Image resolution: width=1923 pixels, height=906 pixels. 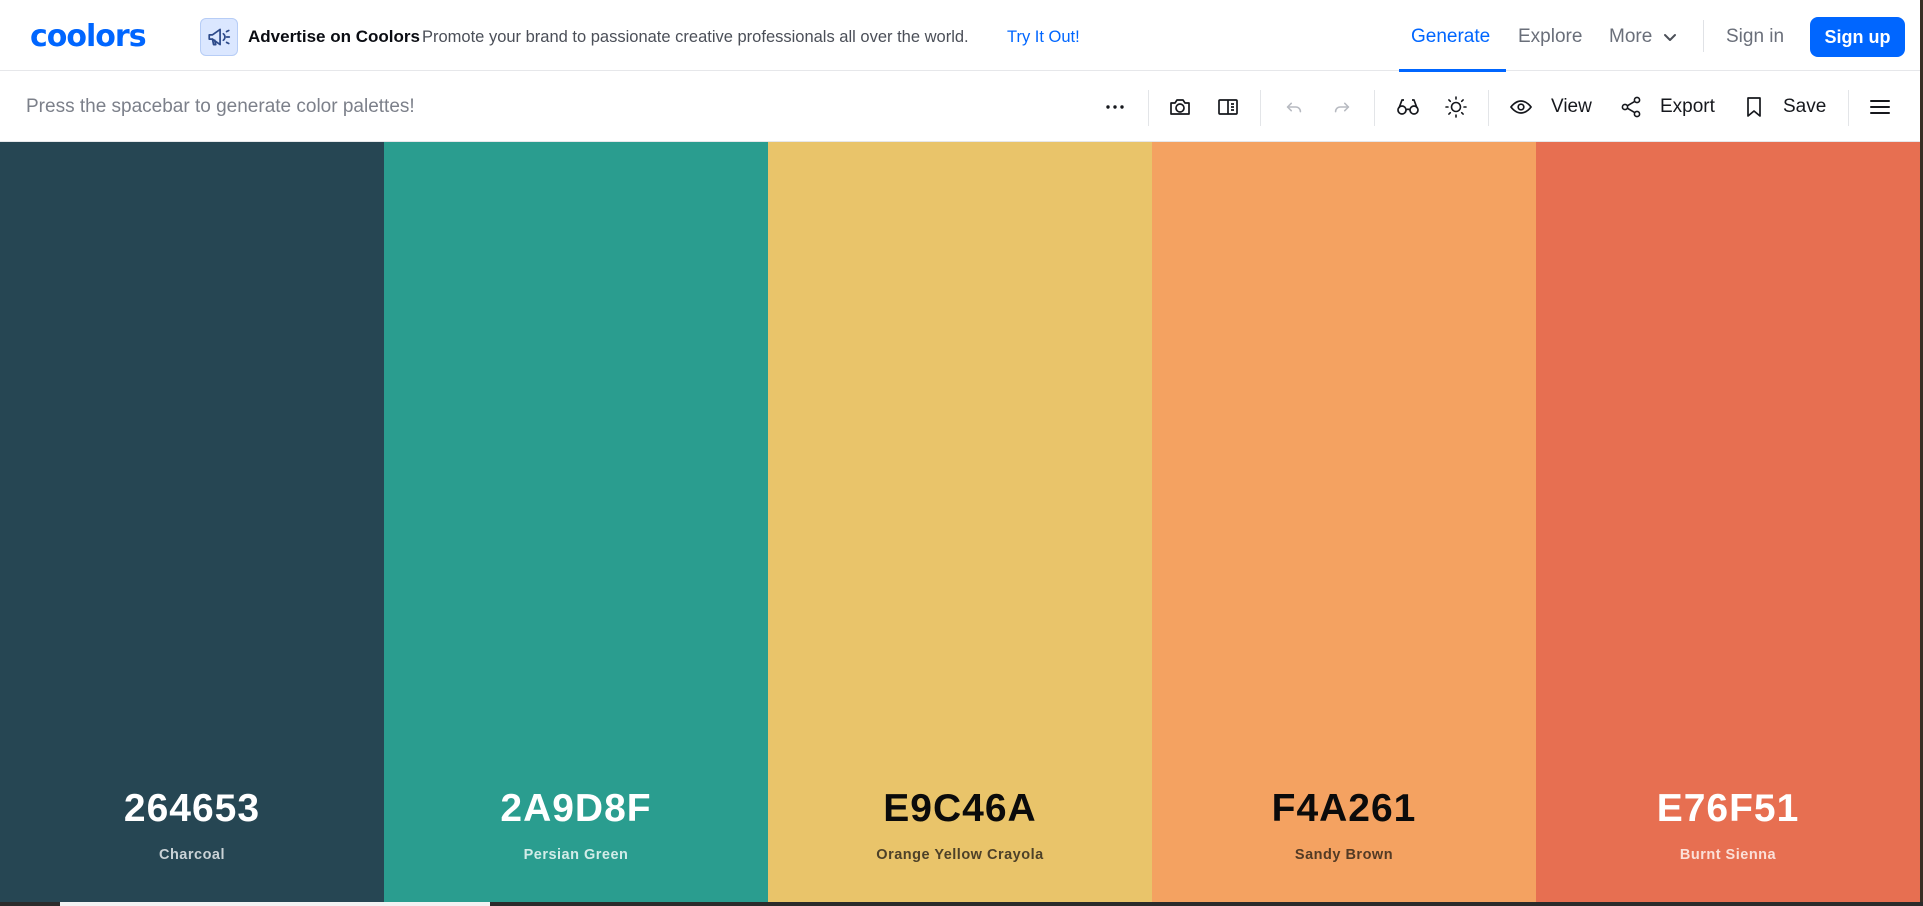 What do you see at coordinates (1344, 809) in the screenshot?
I see `swatch-hex-code: F4A261` at bounding box center [1344, 809].